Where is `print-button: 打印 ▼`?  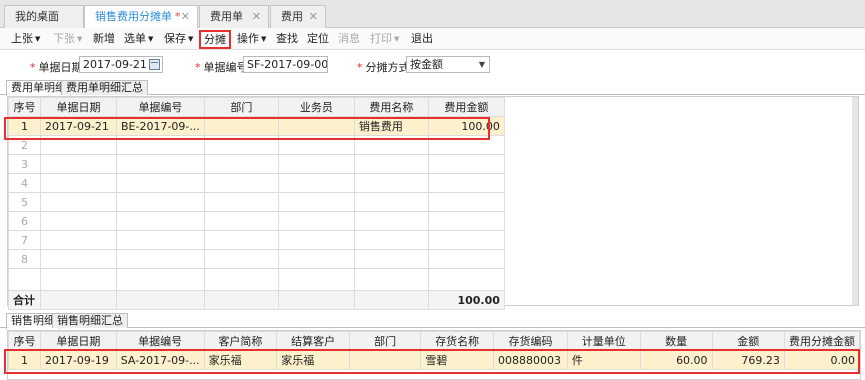 print-button: 打印 ▼ is located at coordinates (384, 39).